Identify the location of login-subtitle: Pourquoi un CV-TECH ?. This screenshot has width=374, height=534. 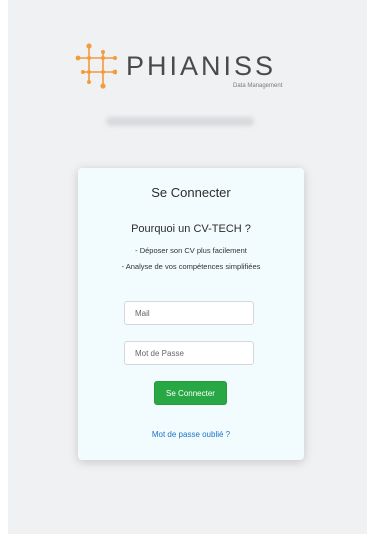
(191, 229).